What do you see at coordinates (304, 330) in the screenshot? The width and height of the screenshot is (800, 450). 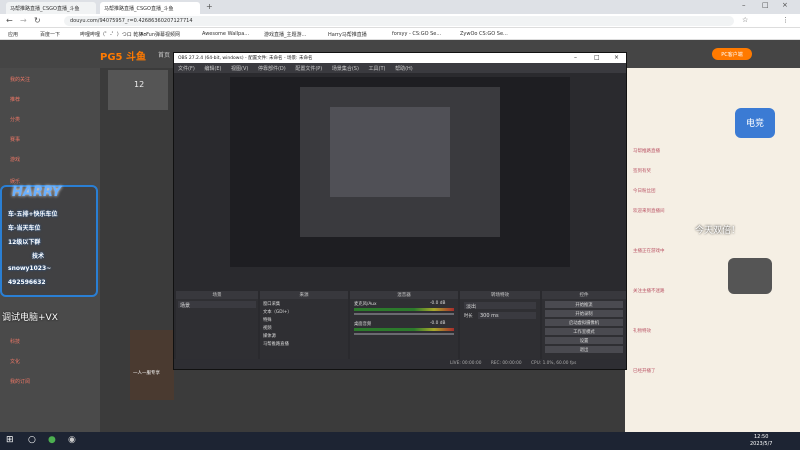 I see `sources-dock: 窗口采集 文本（GDI+） 特殊 视频 媒体源 马帮推路直播` at bounding box center [304, 330].